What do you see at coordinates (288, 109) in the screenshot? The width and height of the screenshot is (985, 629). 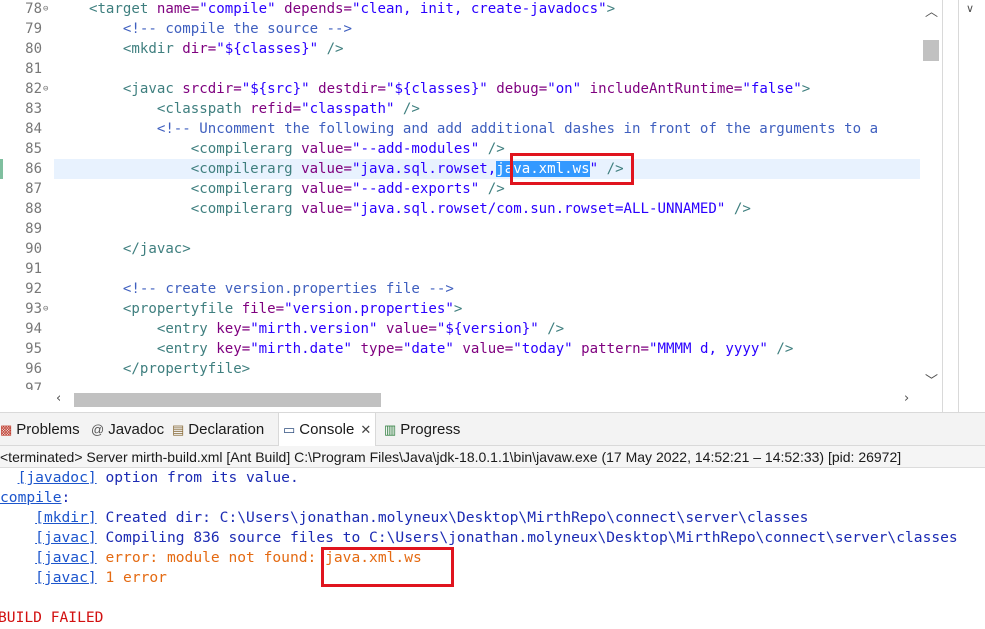 I see `code-line: <classpath refid="classpath" />` at bounding box center [288, 109].